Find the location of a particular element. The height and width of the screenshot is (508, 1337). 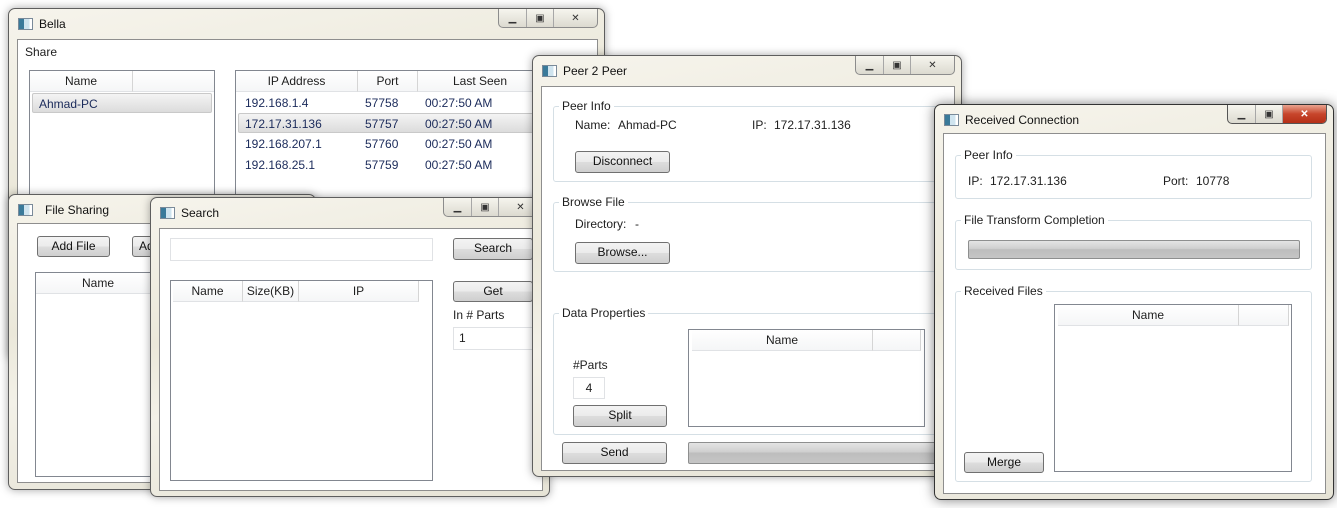

directory-label: Directory: is located at coordinates (601, 224).